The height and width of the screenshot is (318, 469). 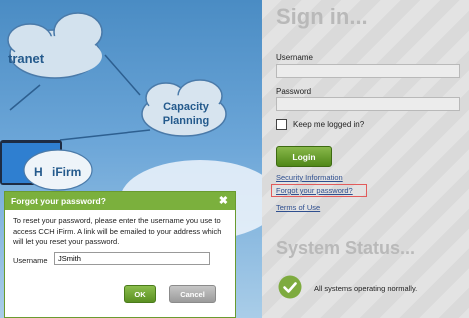 I want to click on cancel-button: Cancel, so click(x=192, y=294).